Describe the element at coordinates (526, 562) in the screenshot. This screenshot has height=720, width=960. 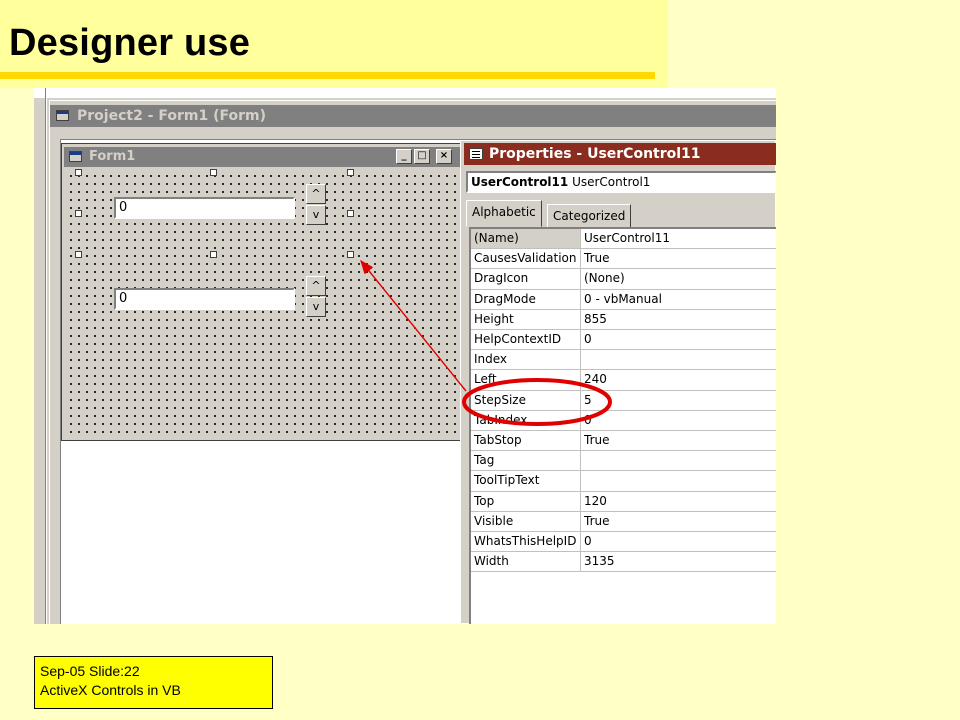
I see `property-name: Width` at that location.